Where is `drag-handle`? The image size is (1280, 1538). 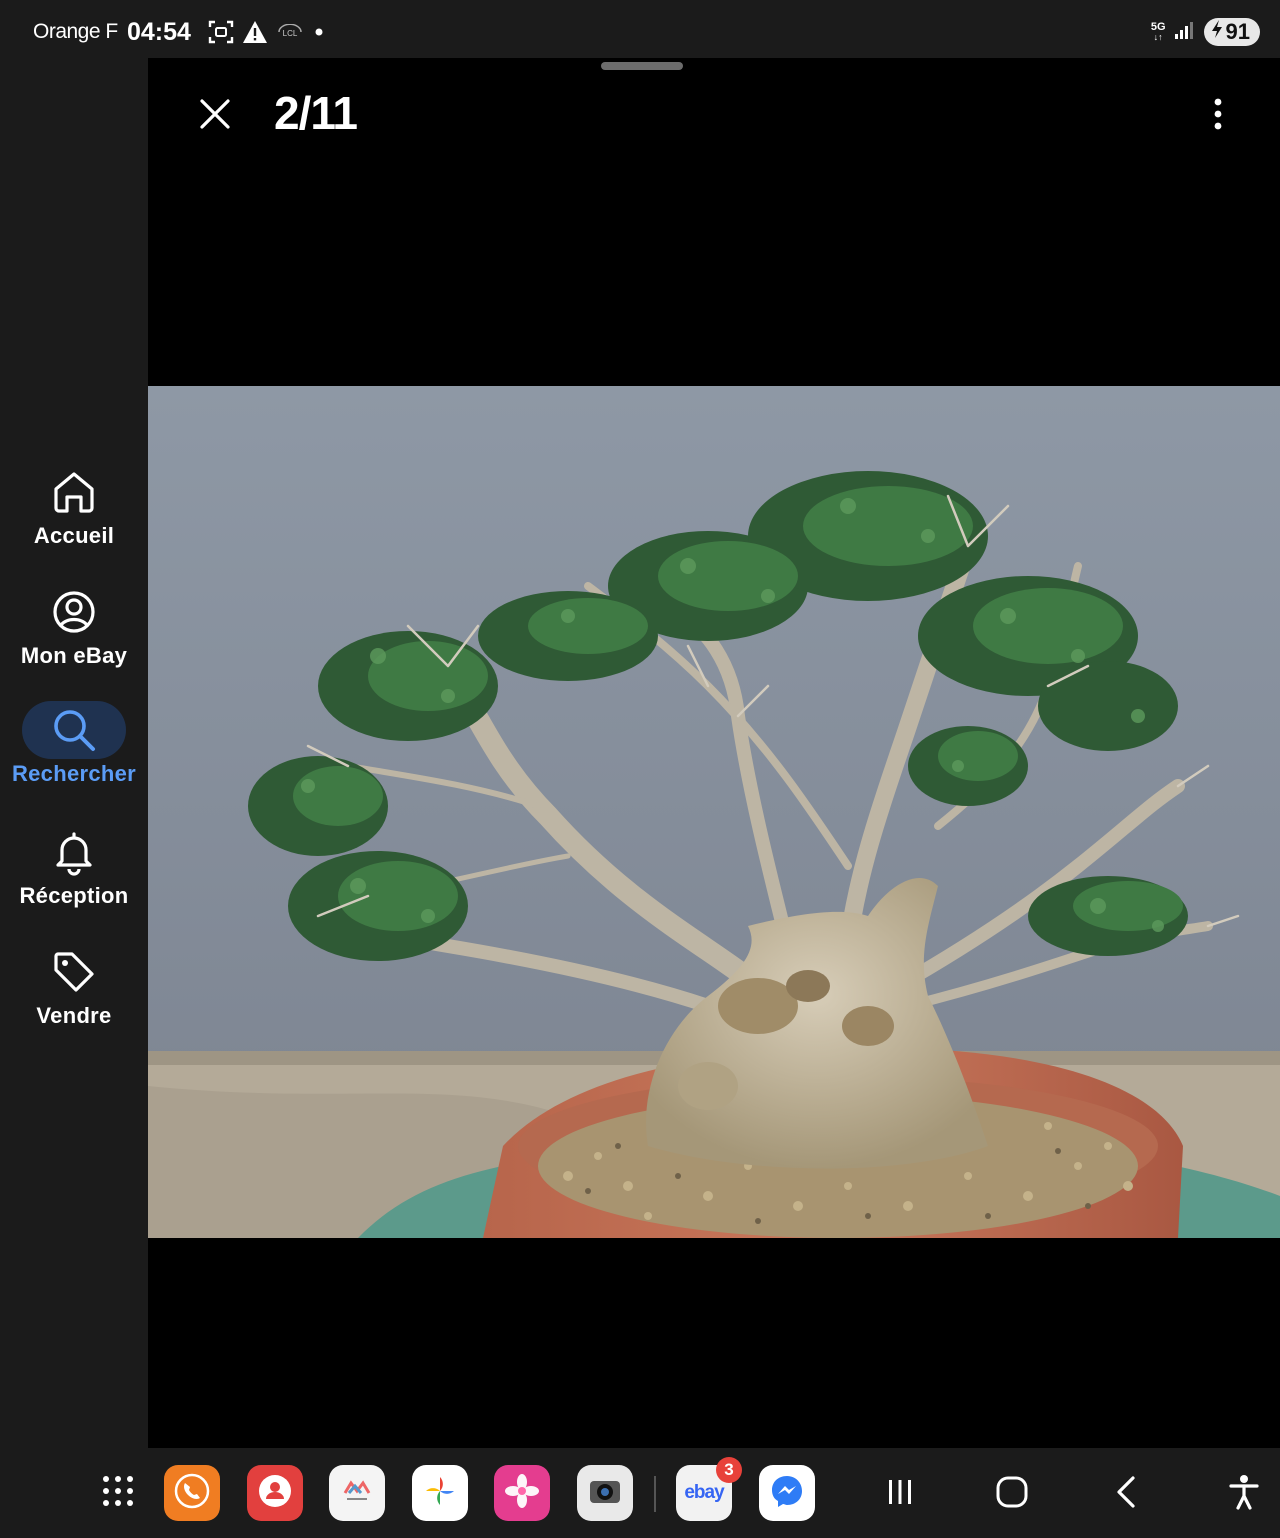 drag-handle is located at coordinates (642, 66).